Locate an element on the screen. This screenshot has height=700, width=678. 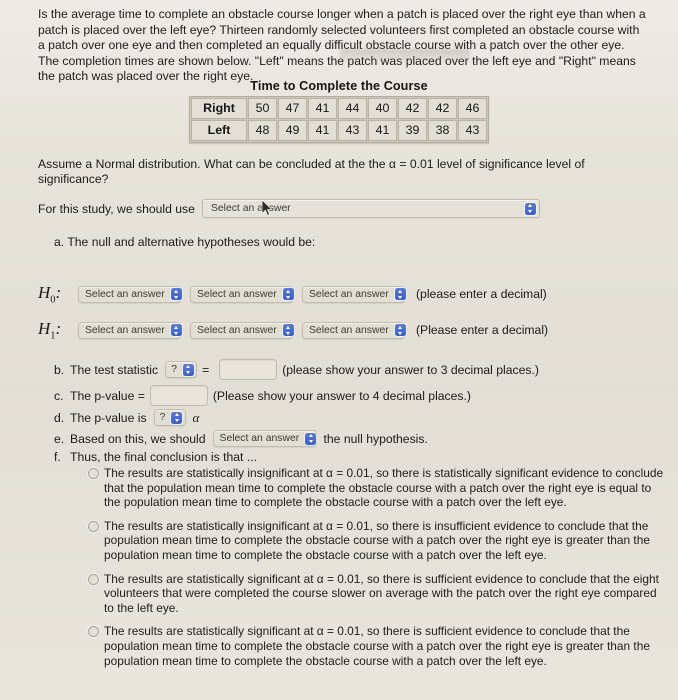
alpha-symbol: α is located at coordinates (196, 417).